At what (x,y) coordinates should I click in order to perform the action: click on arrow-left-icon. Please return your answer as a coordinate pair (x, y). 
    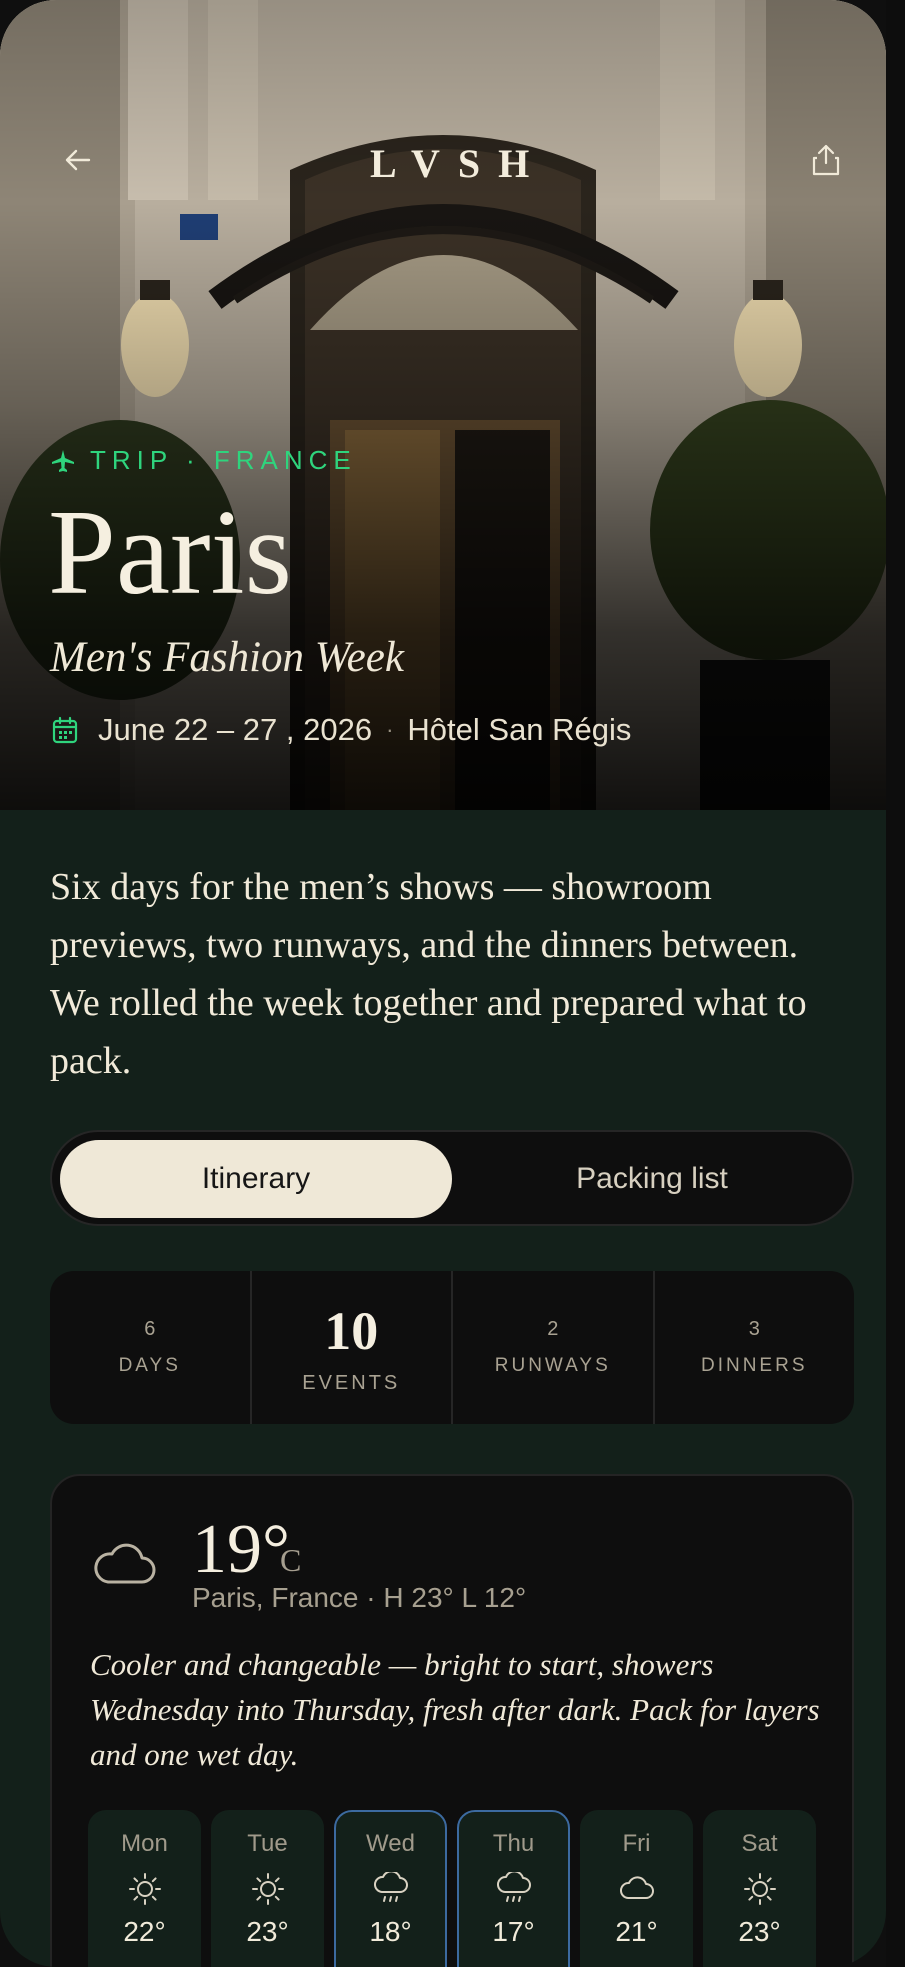
    Looking at the image, I should click on (78, 160).